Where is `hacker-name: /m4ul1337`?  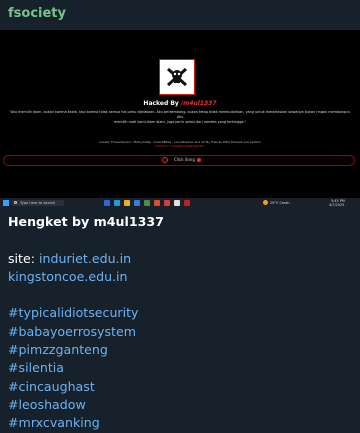
hacker-name: /m4ul1337 is located at coordinates (198, 103).